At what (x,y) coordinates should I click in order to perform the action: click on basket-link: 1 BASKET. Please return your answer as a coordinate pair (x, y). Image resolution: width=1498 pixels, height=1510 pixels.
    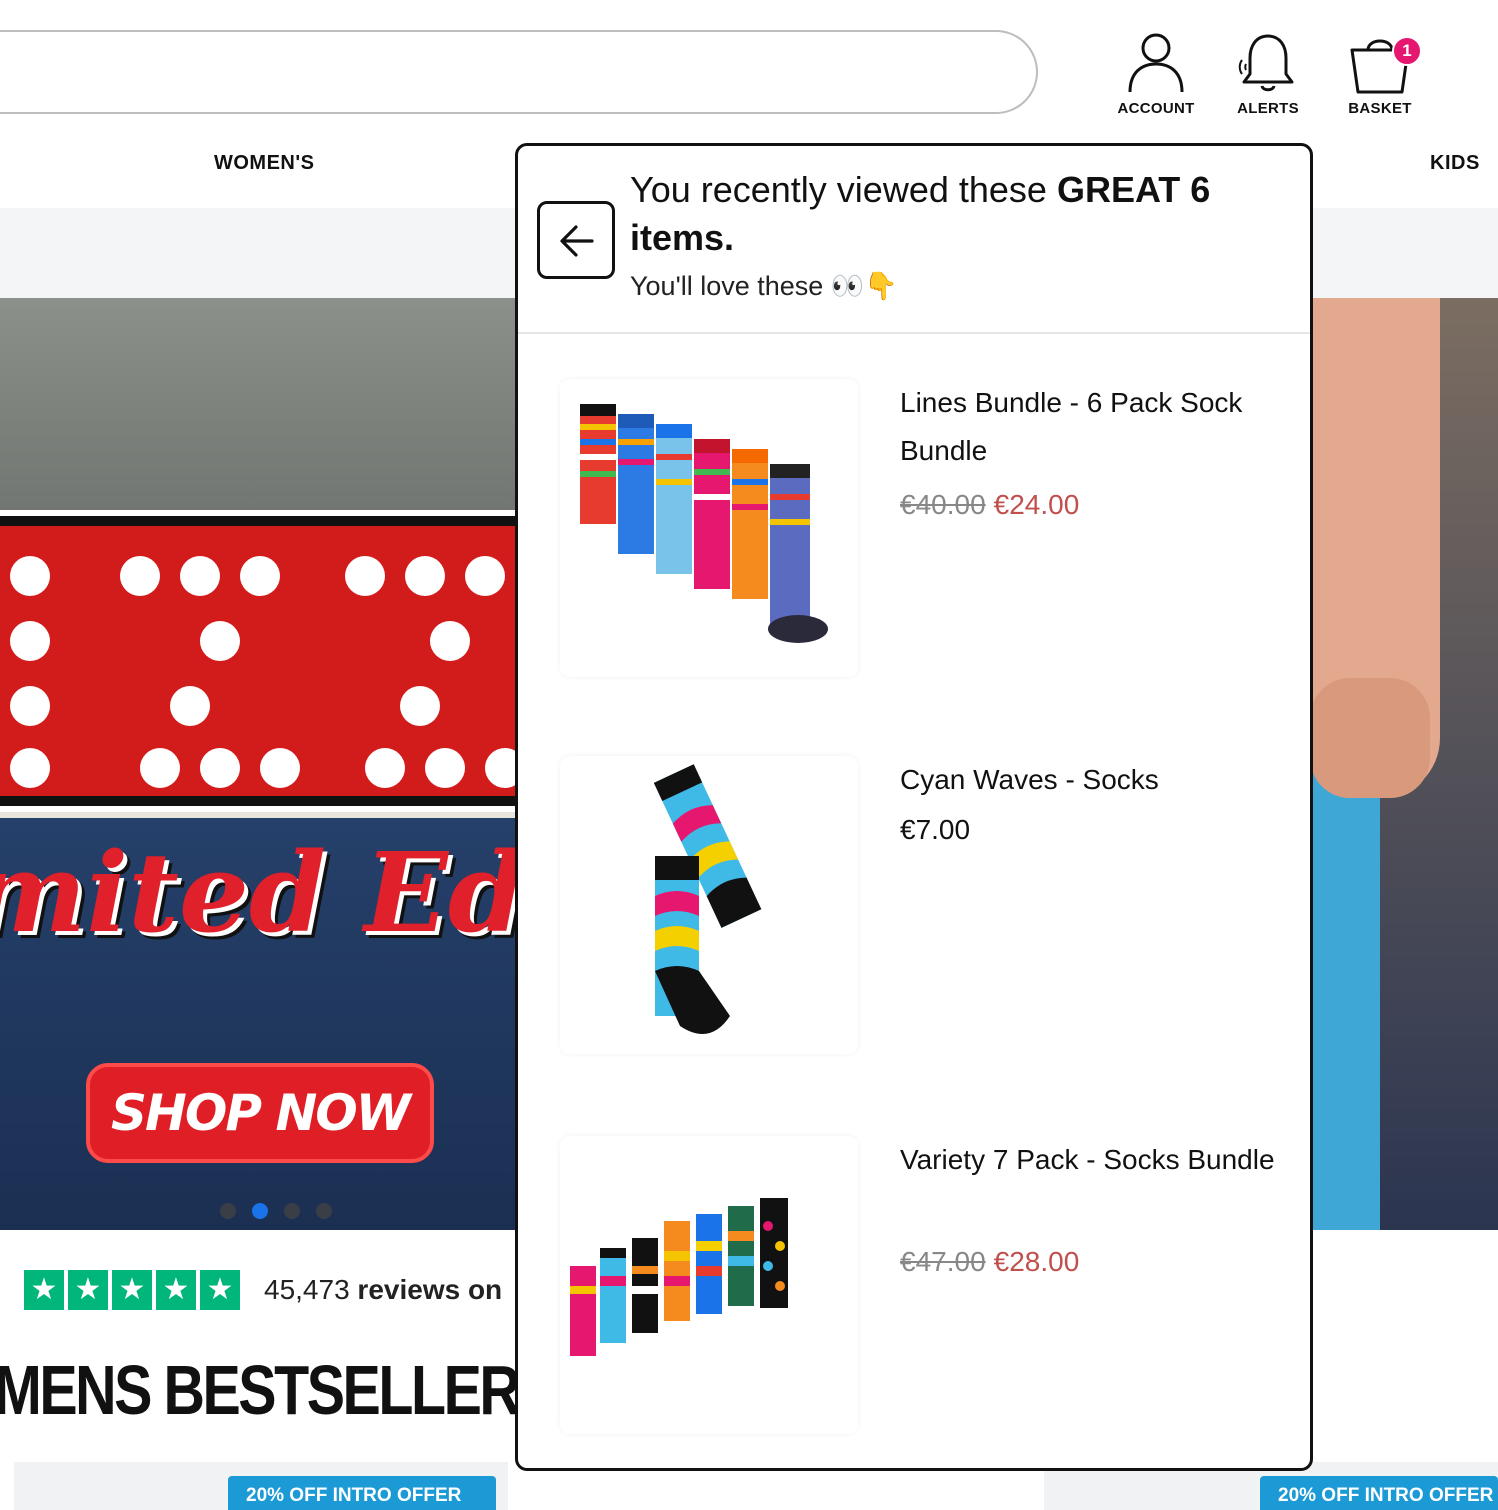
    Looking at the image, I should click on (1380, 73).